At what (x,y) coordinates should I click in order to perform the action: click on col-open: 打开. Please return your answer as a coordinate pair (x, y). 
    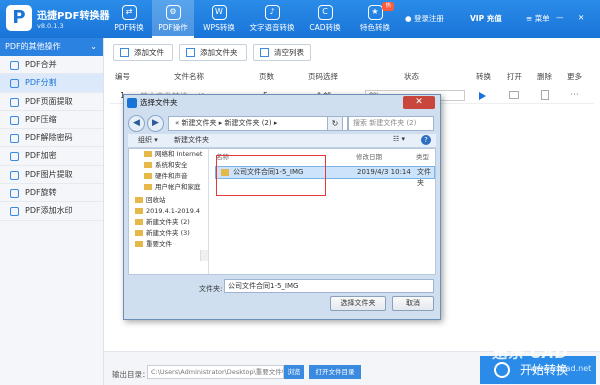
    Looking at the image, I should click on (514, 76).